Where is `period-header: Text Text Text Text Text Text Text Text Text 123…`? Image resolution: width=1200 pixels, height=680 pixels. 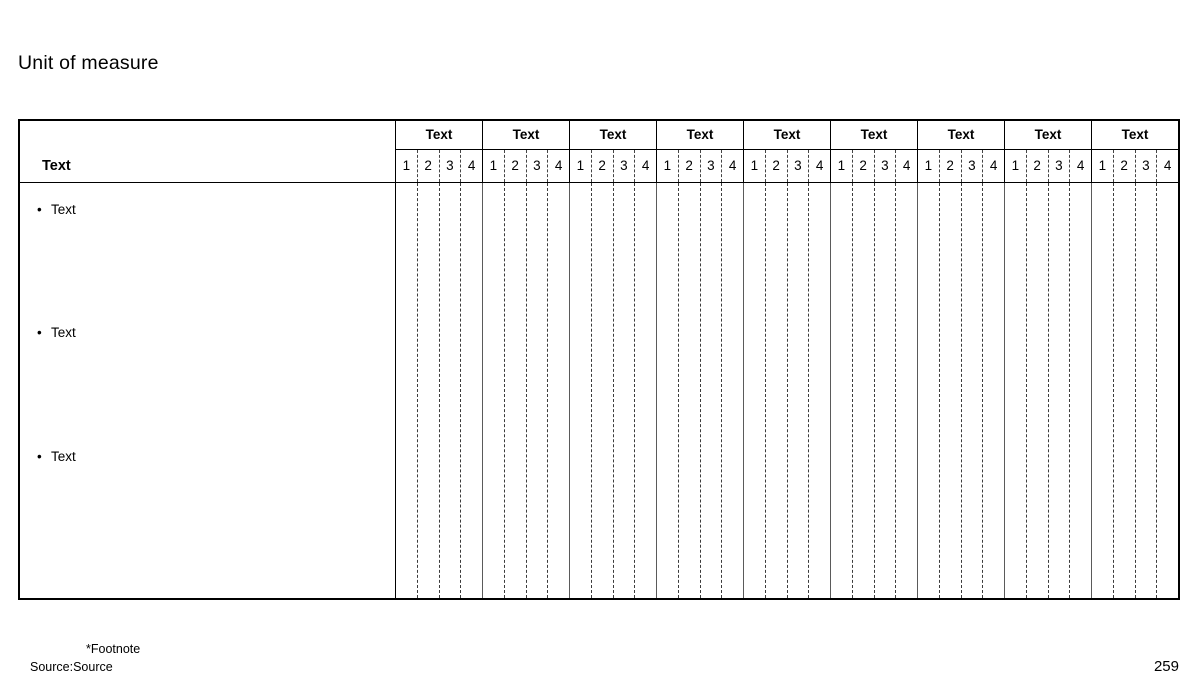
period-header: Text Text Text Text Text Text Text Text Text 123… is located at coordinates (787, 151).